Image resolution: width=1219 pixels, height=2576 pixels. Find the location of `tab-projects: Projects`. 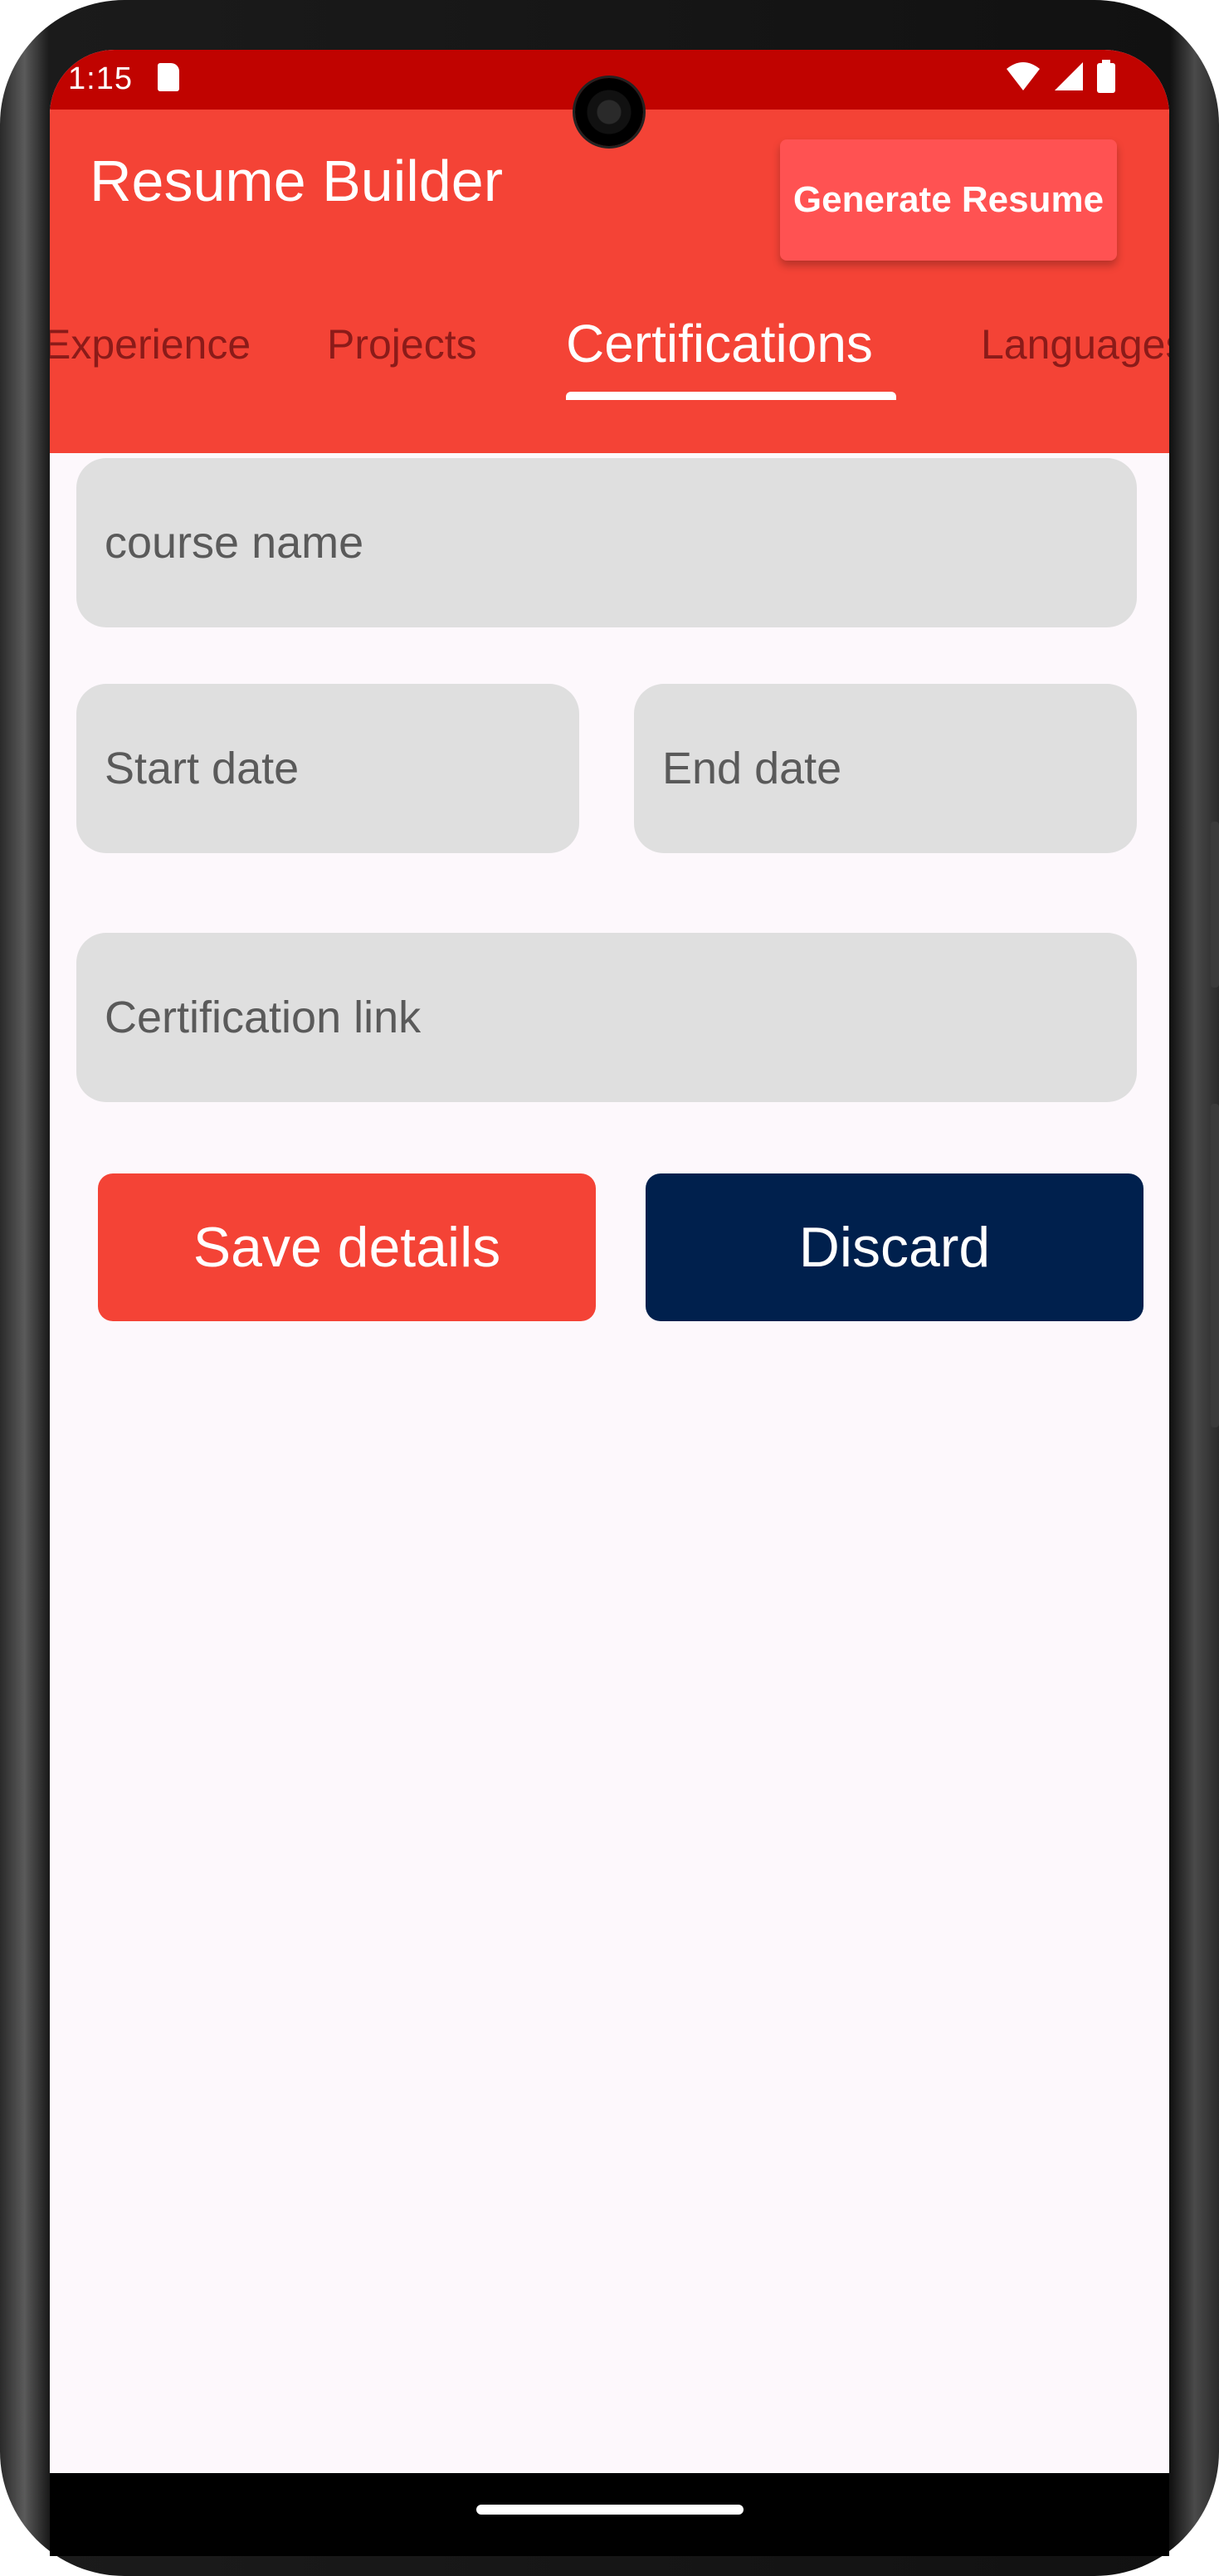

tab-projects: Projects is located at coordinates (402, 376).